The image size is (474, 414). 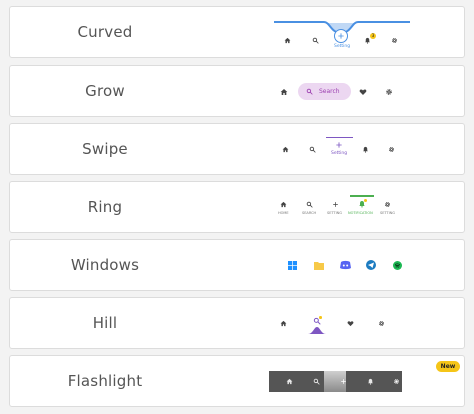 I want to click on windows-taskbar-demo, so click(x=345, y=265).